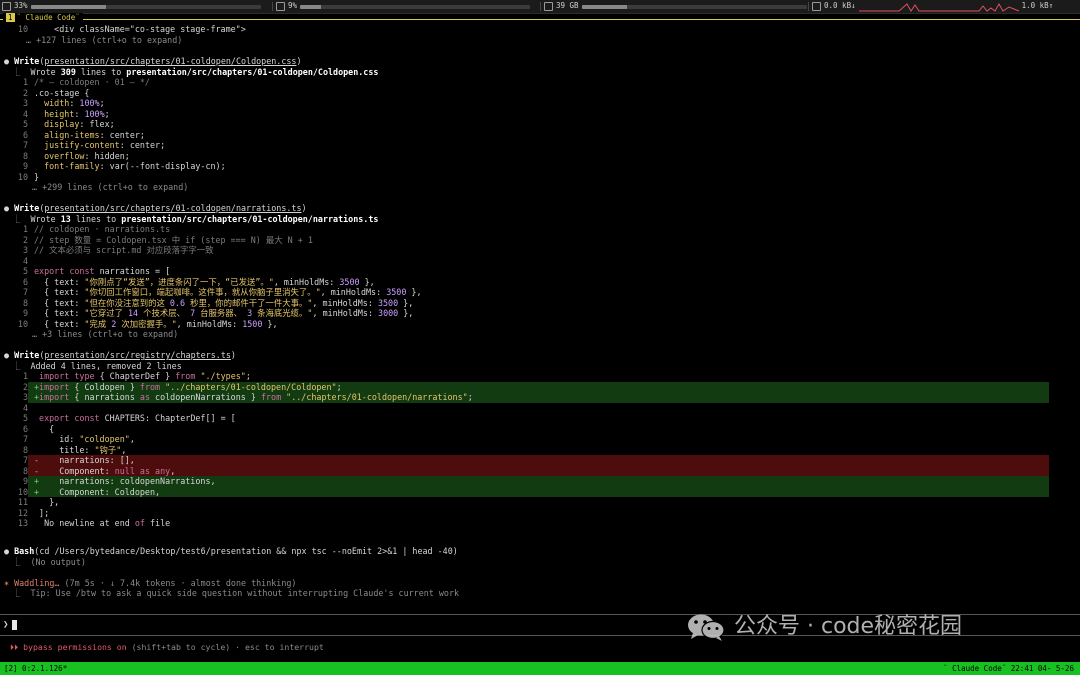  I want to click on diff-context-line: 6 {, so click(29, 429).